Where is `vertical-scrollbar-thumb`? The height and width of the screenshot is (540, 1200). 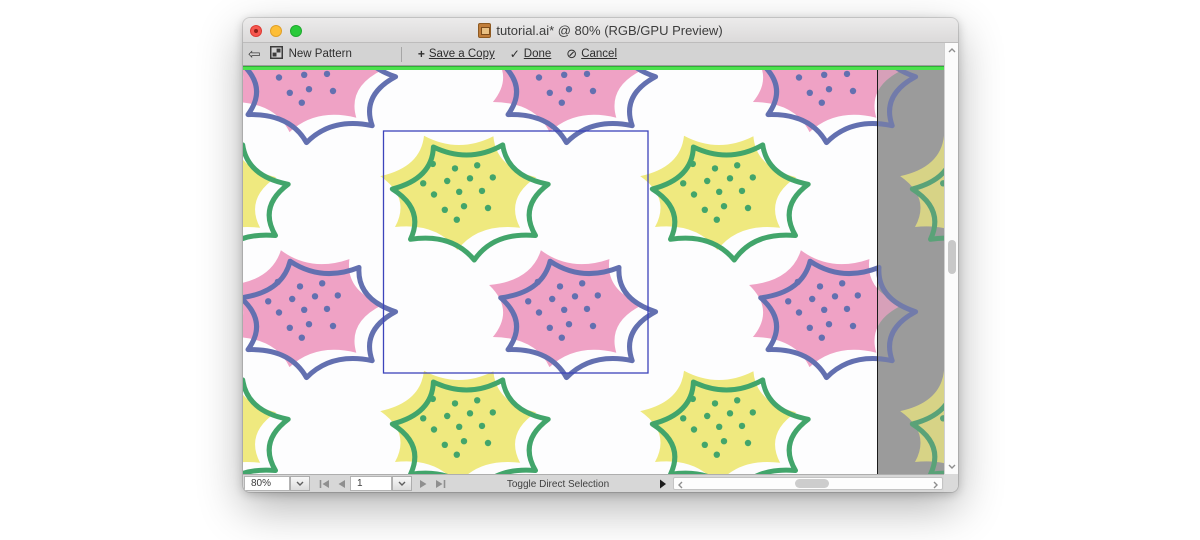
vertical-scrollbar-thumb is located at coordinates (952, 257).